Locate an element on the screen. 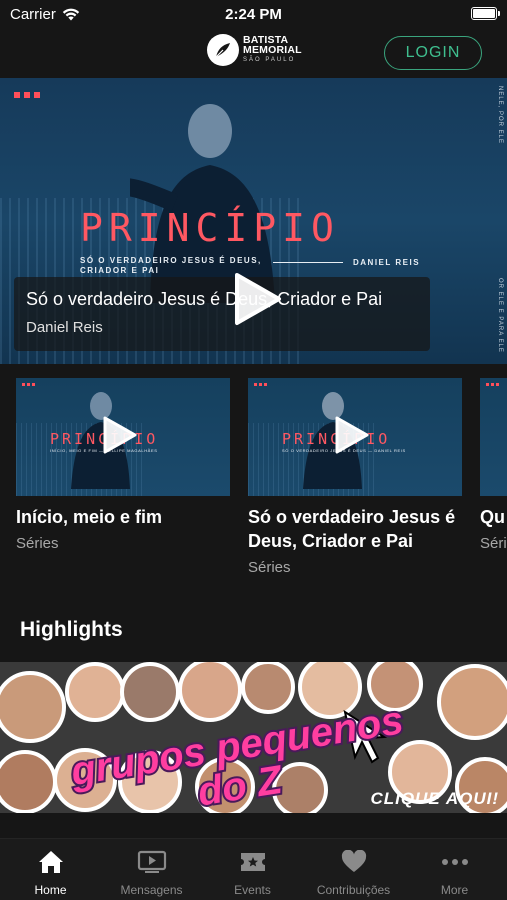 This screenshot has height=900, width=507. hero-dots is located at coordinates (27, 95).